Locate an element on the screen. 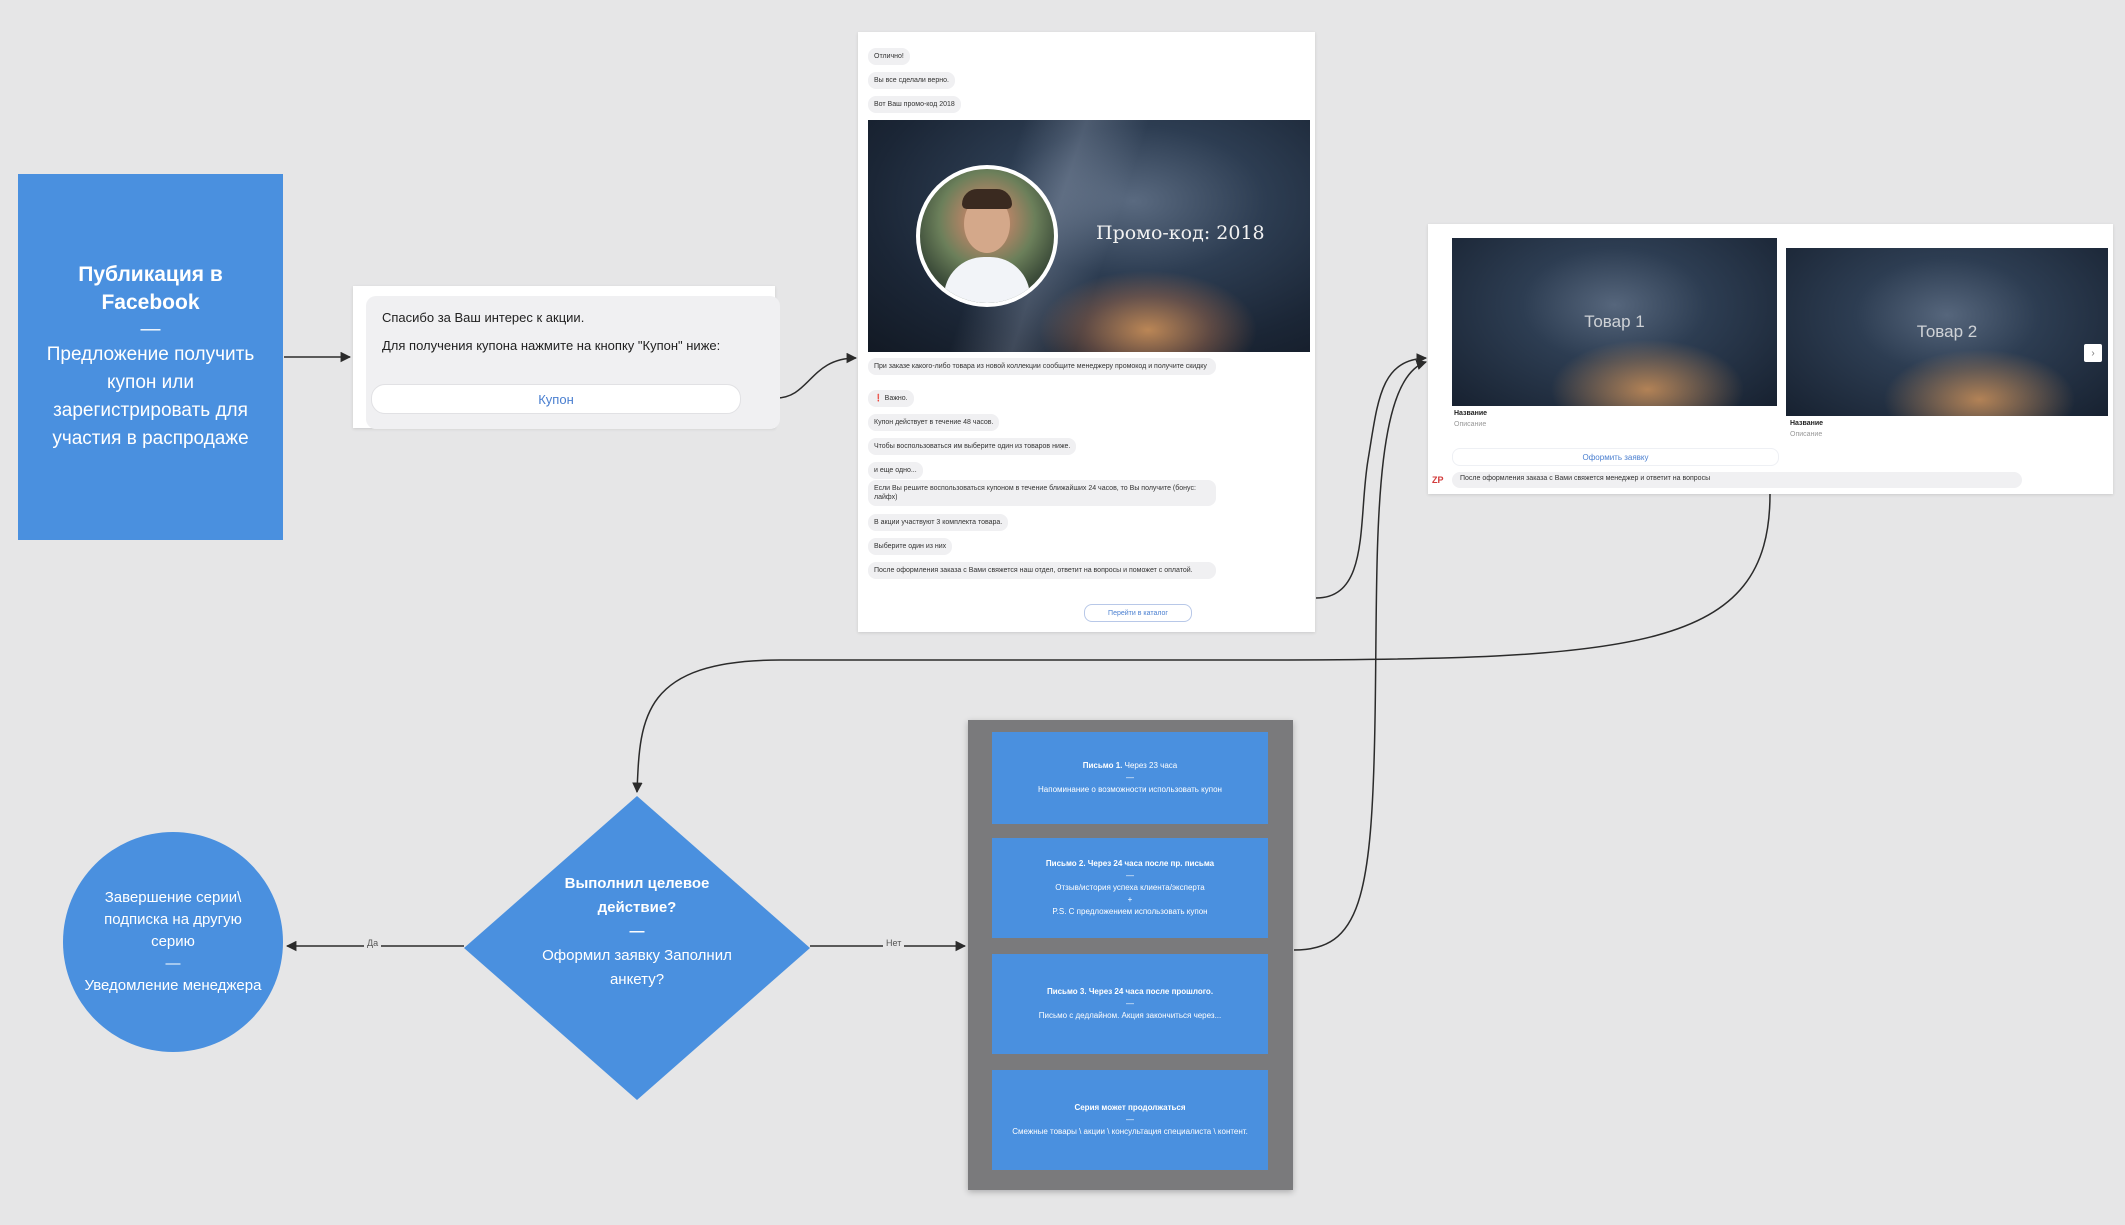 The image size is (2125, 1225). decision-dash: — is located at coordinates (637, 931).